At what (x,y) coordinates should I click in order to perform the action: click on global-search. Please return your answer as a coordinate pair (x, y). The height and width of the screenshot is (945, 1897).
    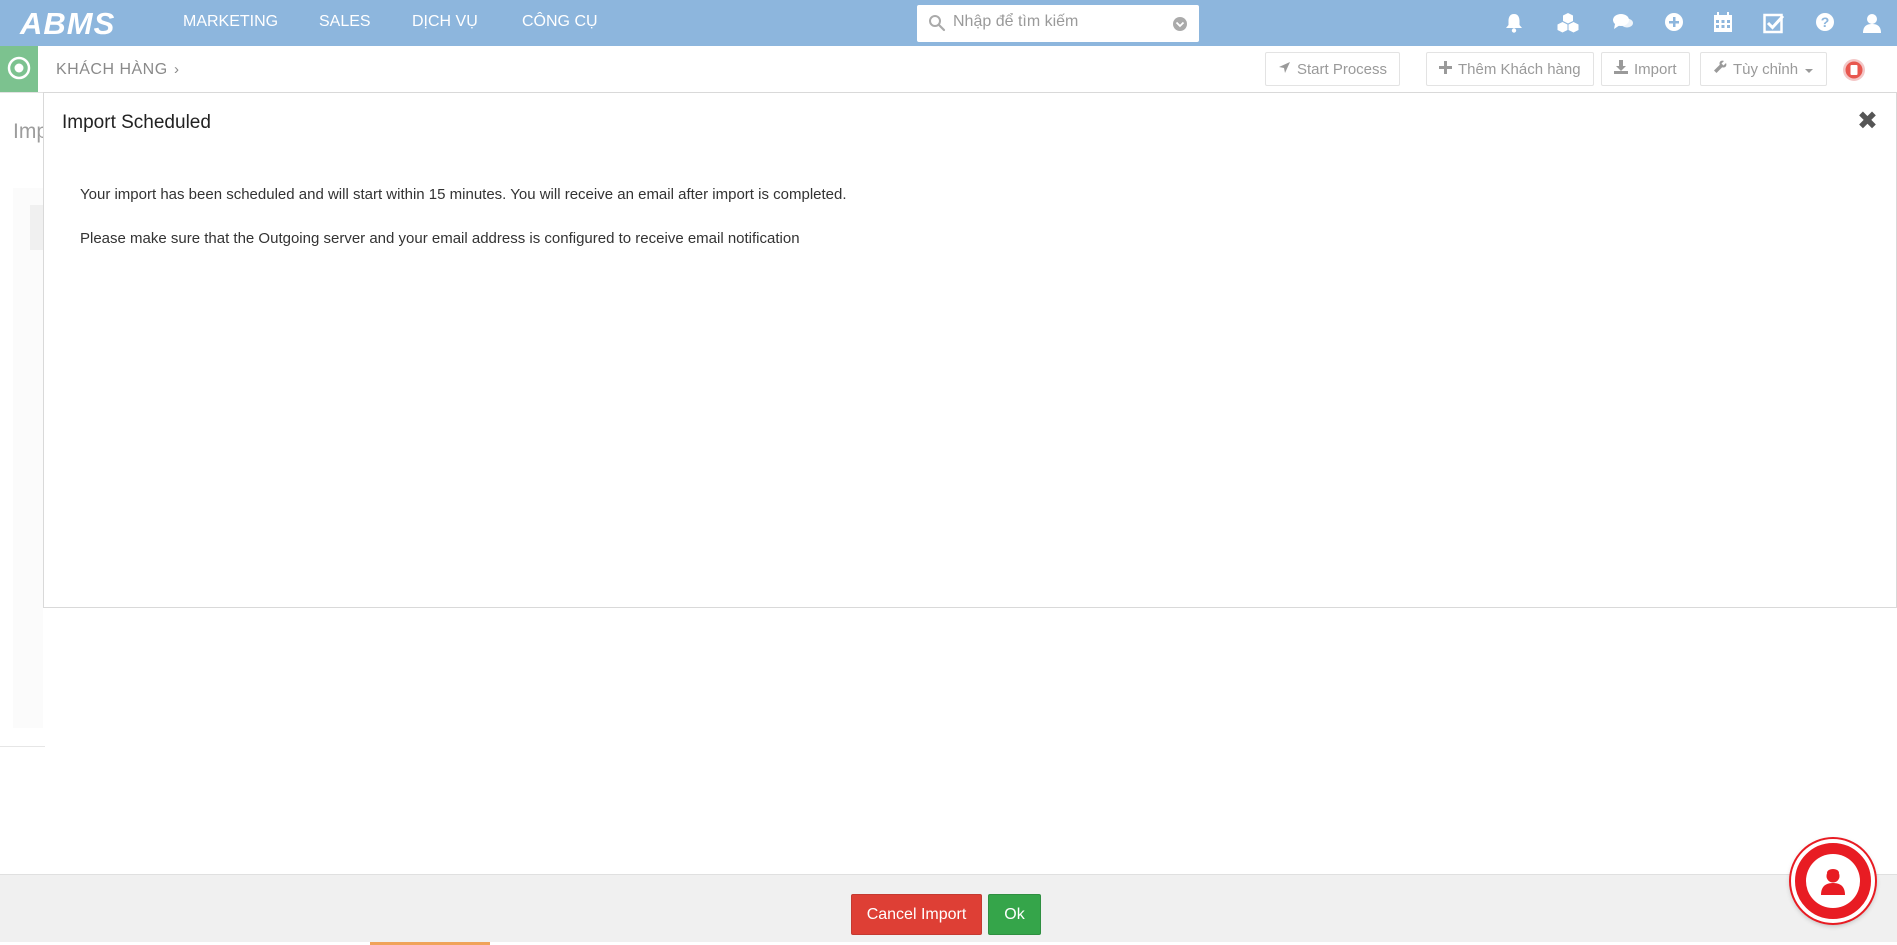
    Looking at the image, I should click on (1058, 23).